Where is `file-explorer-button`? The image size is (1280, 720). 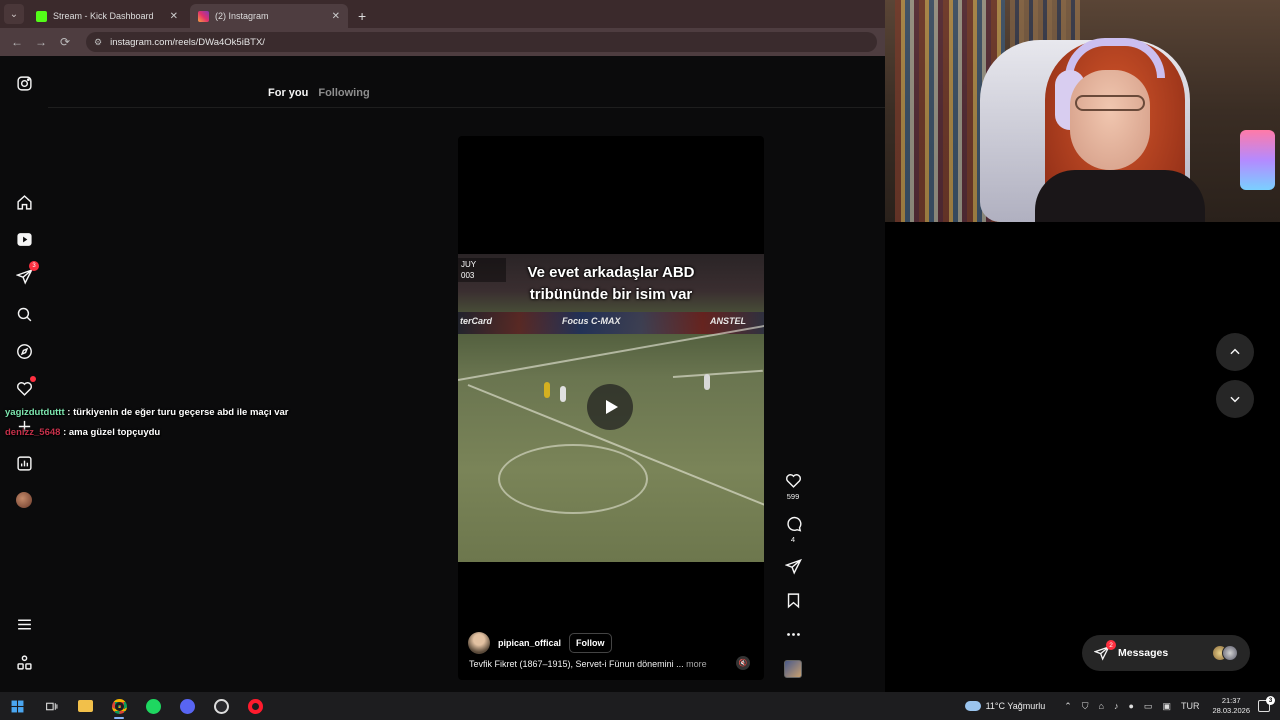
file-explorer-button is located at coordinates (85, 706).